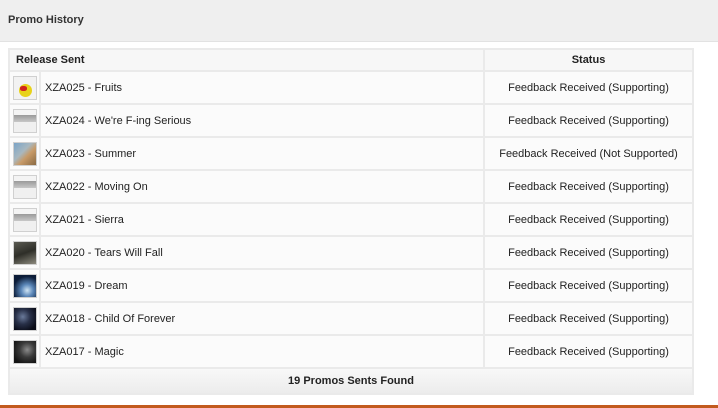  Describe the element at coordinates (262, 120) in the screenshot. I see `release-title: XZA024 - We're F-ing Serious` at that location.